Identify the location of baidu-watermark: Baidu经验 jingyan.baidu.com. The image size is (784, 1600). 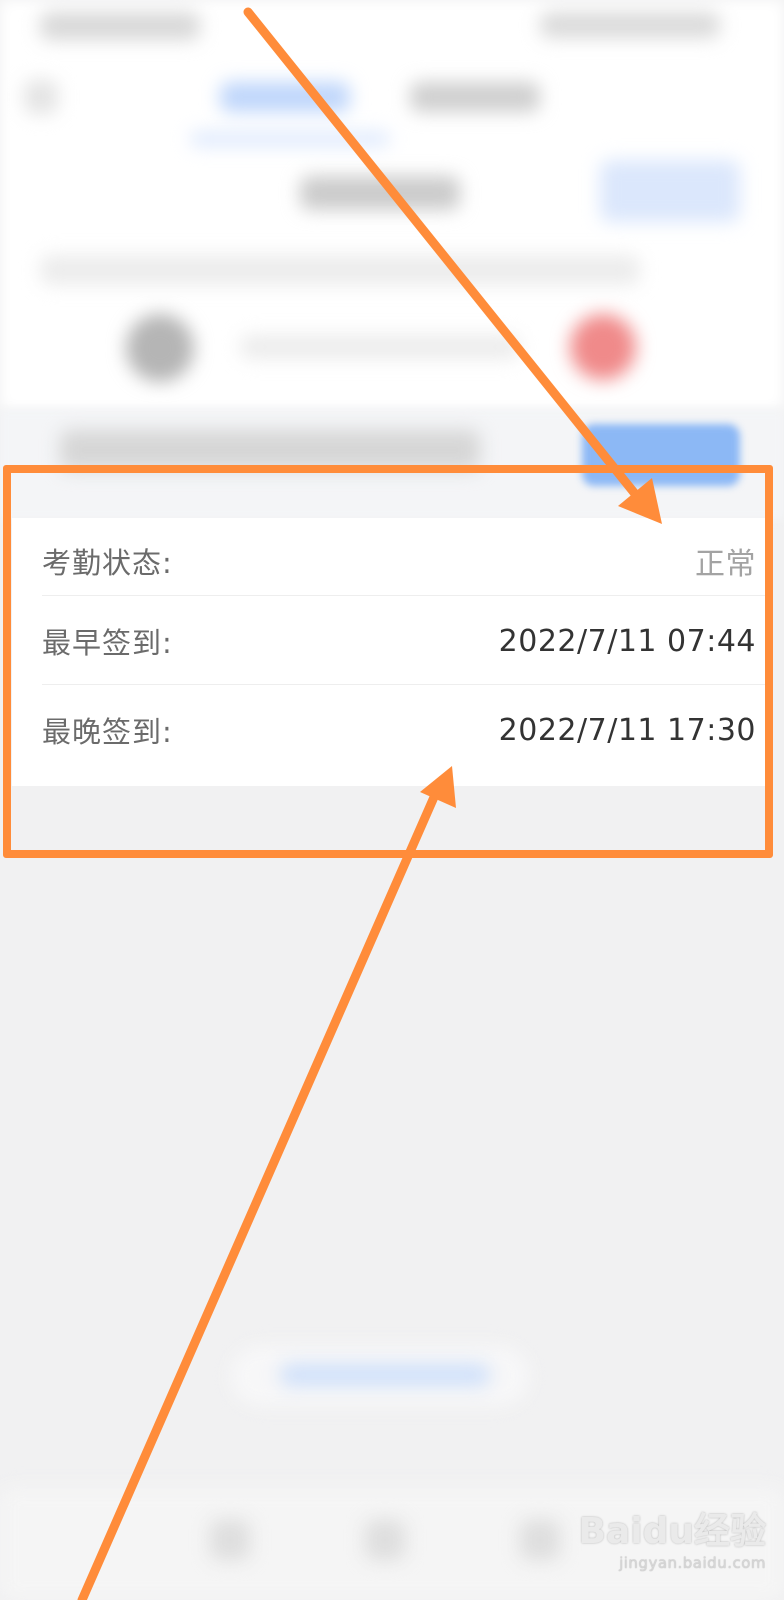
(672, 1537).